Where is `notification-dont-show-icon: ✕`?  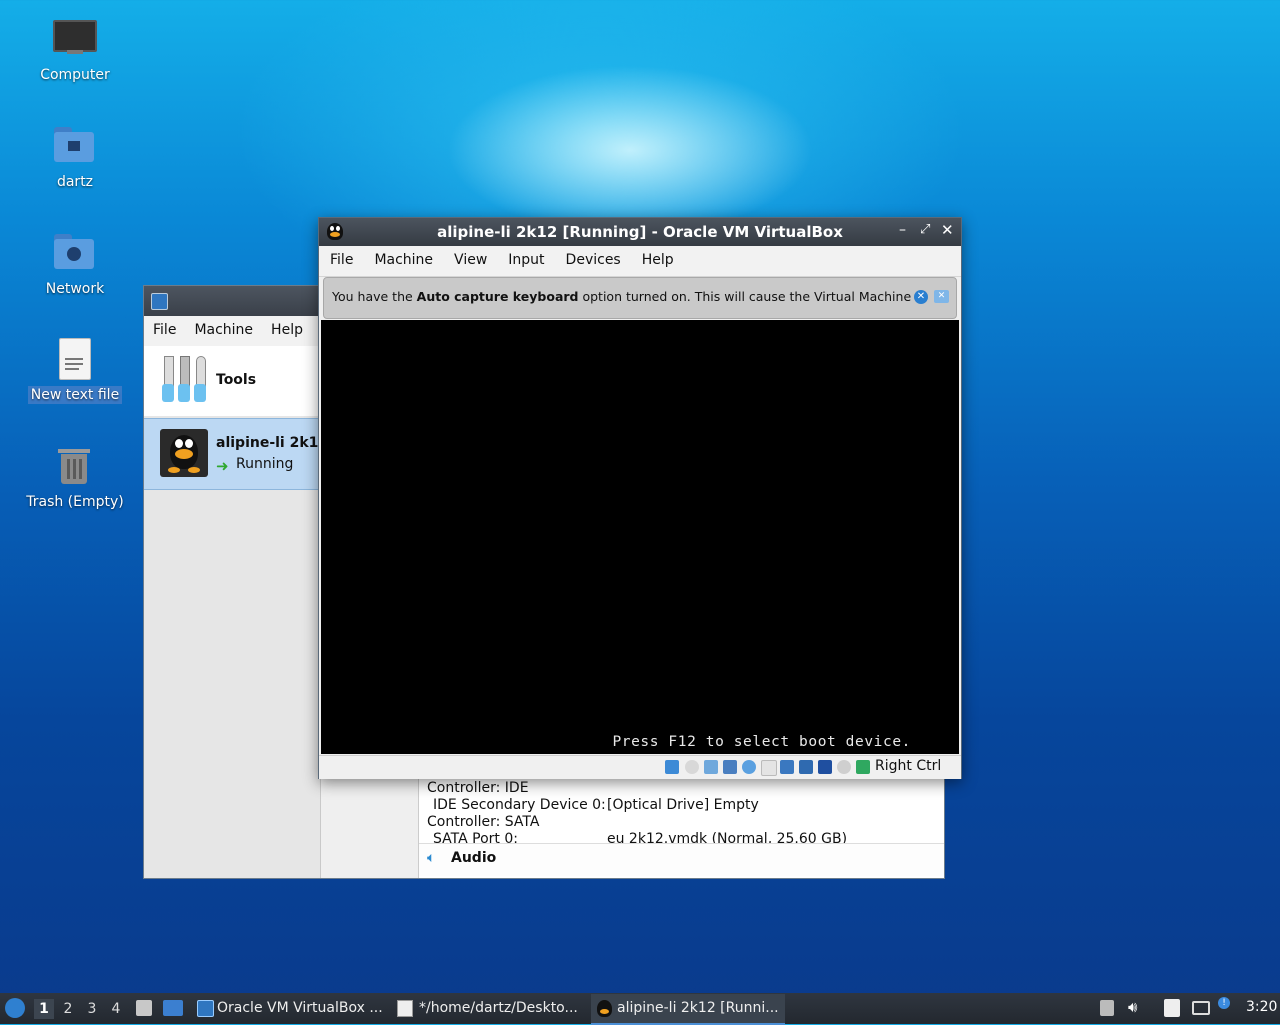 notification-dont-show-icon: ✕ is located at coordinates (941, 296).